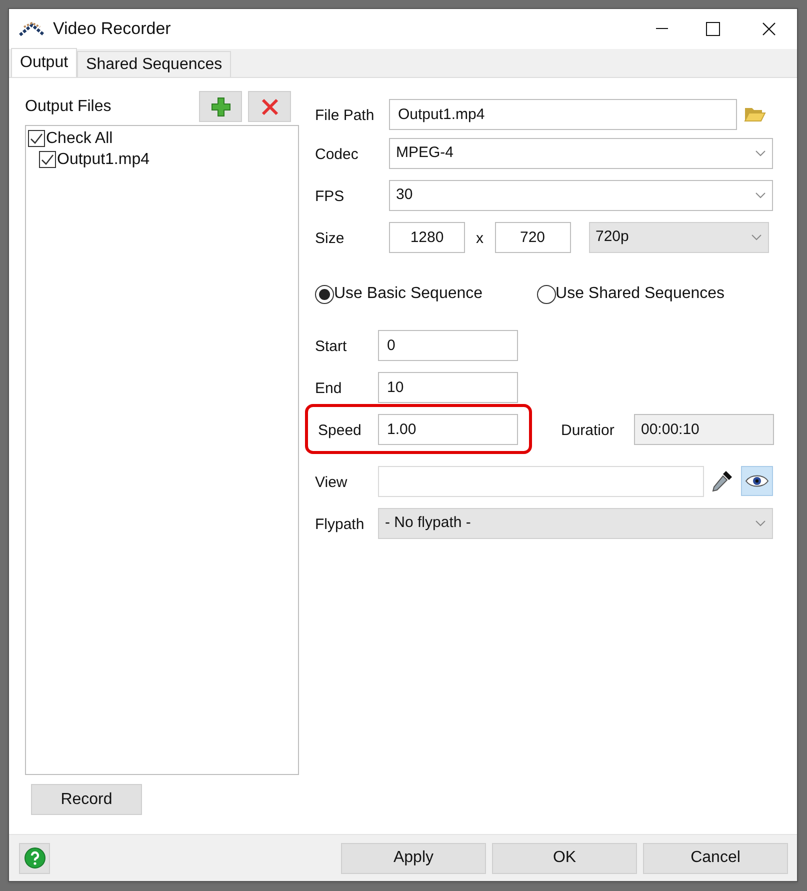  I want to click on eye-icon, so click(757, 481).